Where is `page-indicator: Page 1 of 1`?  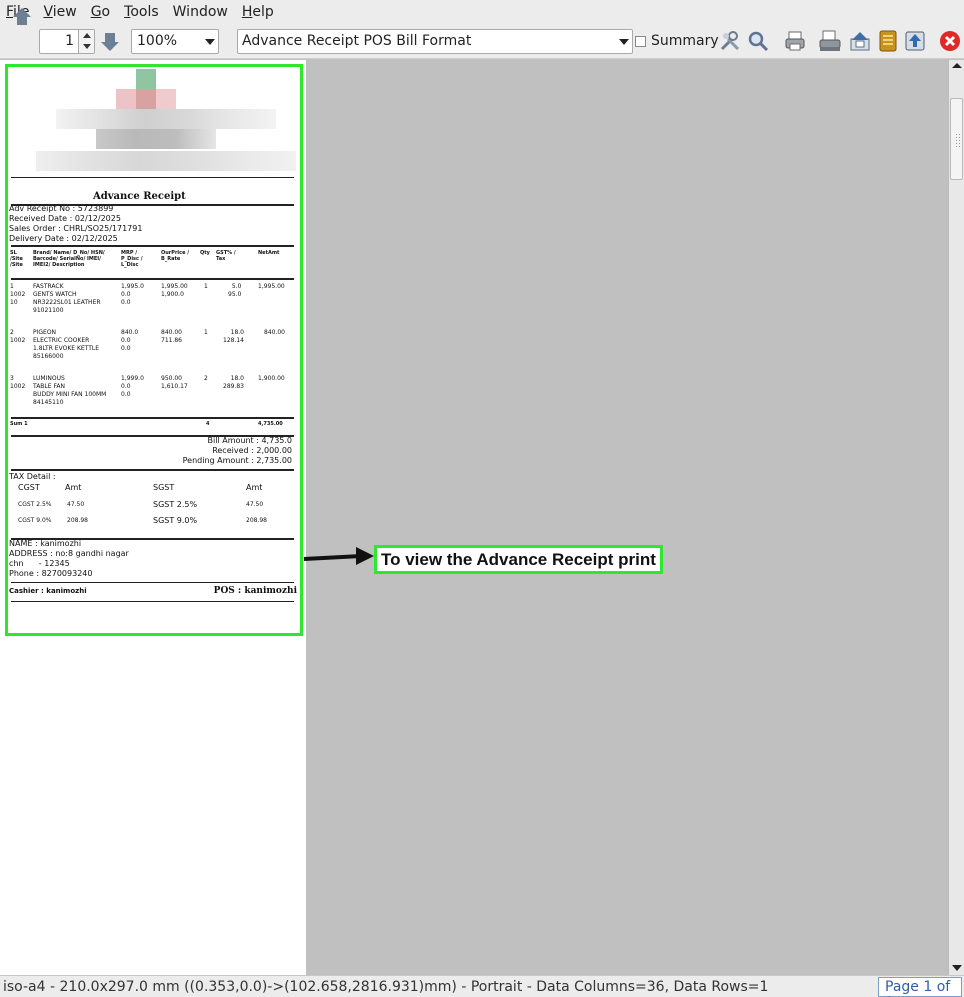 page-indicator: Page 1 of 1 is located at coordinates (920, 987).